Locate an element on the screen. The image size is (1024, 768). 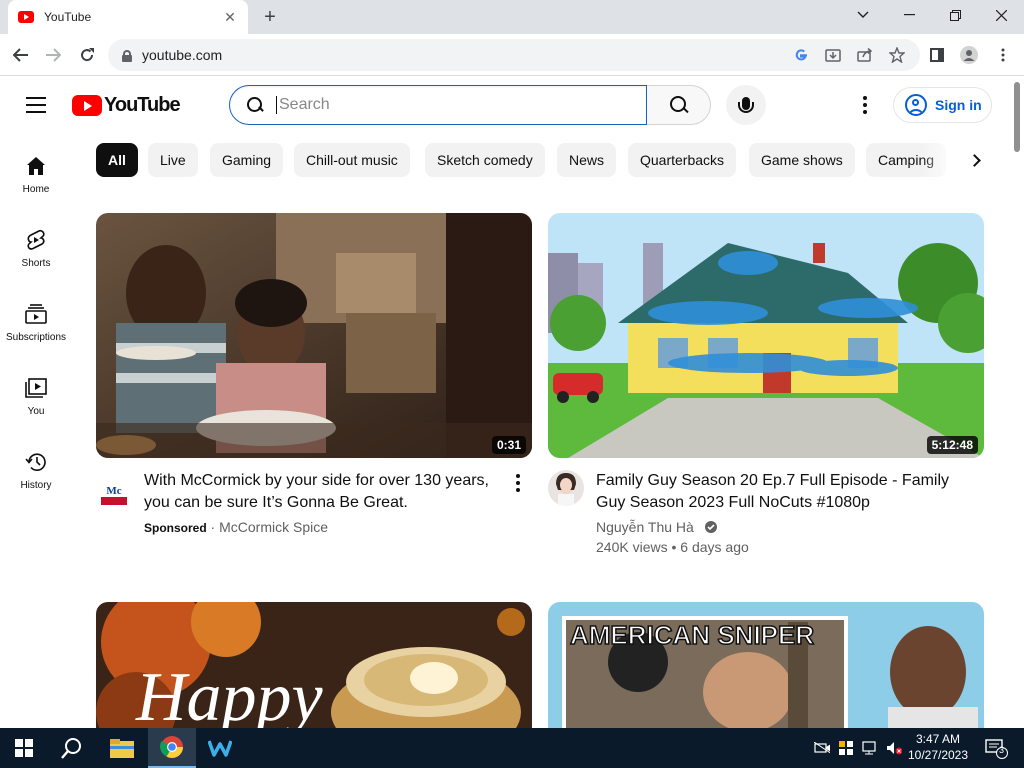
action-center-button: 3 is located at coordinates (996, 748).